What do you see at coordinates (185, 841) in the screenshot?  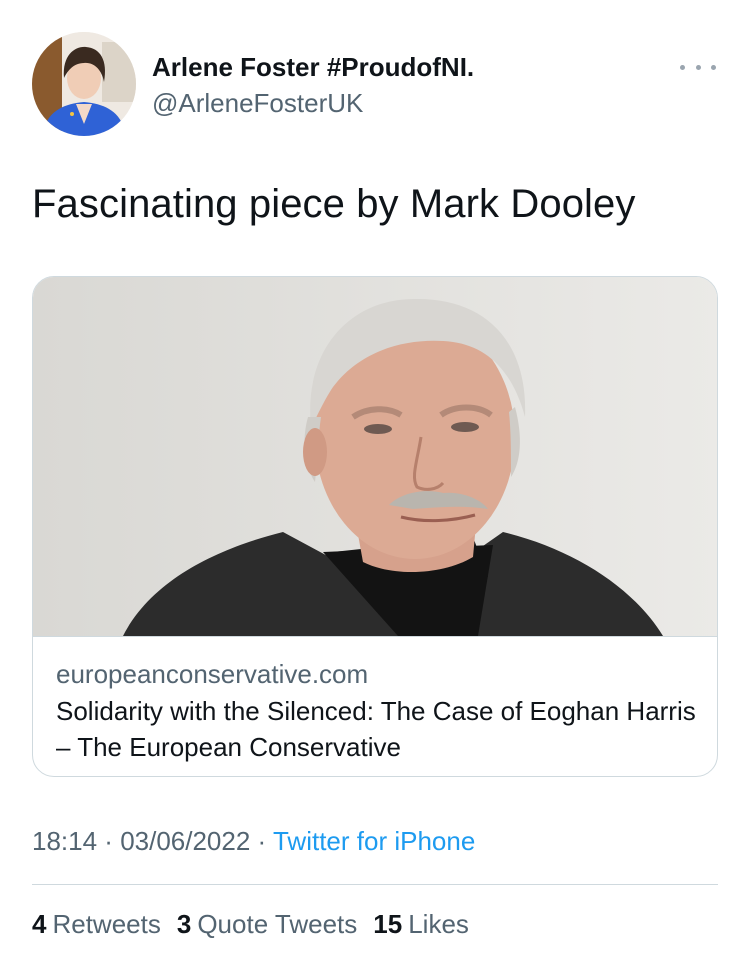 I see `tweet-date: 03/06/2022` at bounding box center [185, 841].